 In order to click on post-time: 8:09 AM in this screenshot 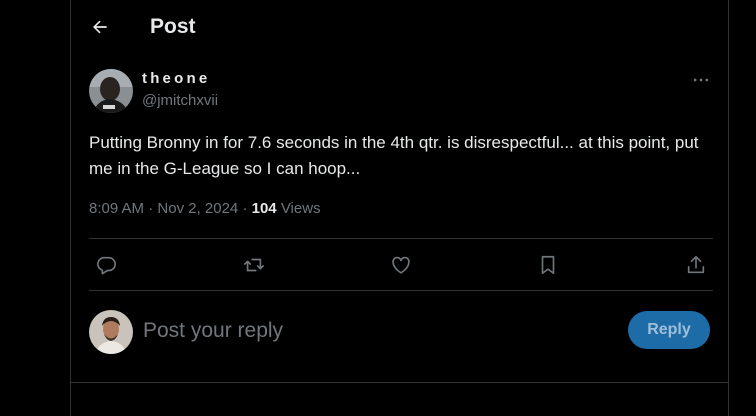, I will do `click(116, 208)`.